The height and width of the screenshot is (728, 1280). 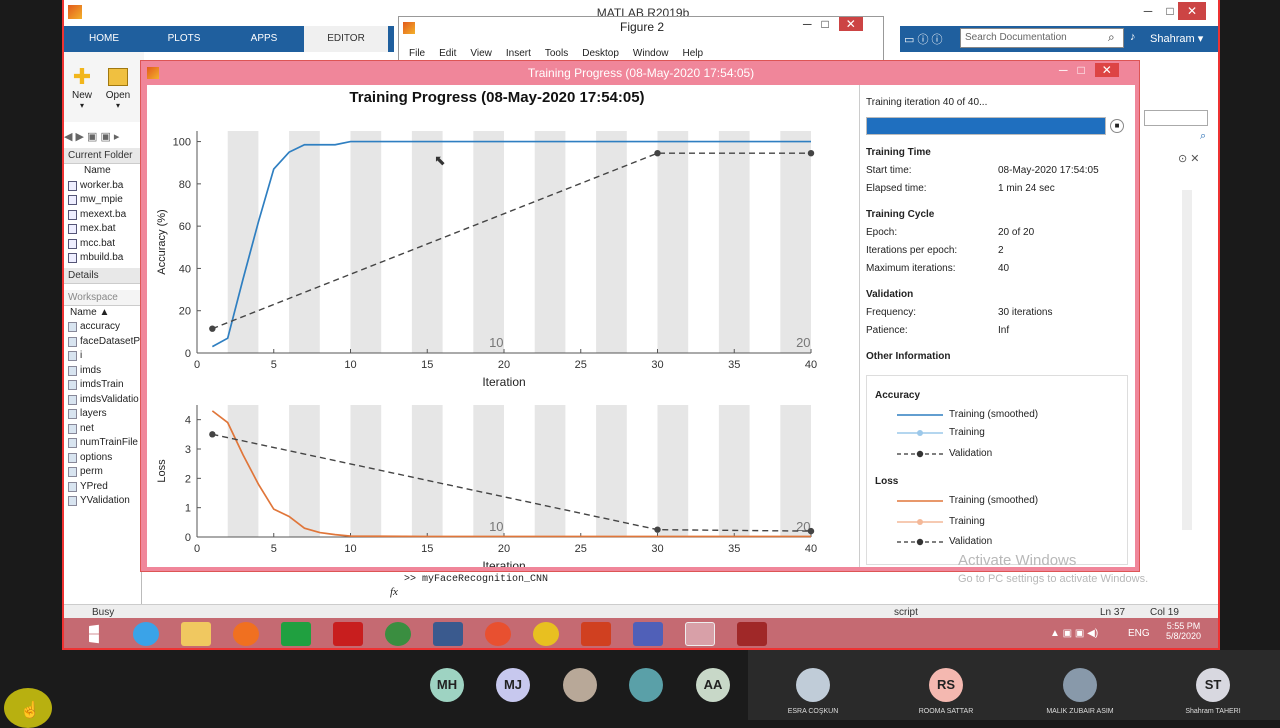 I want to click on file-item: mexext.ba, so click(x=102, y=215).